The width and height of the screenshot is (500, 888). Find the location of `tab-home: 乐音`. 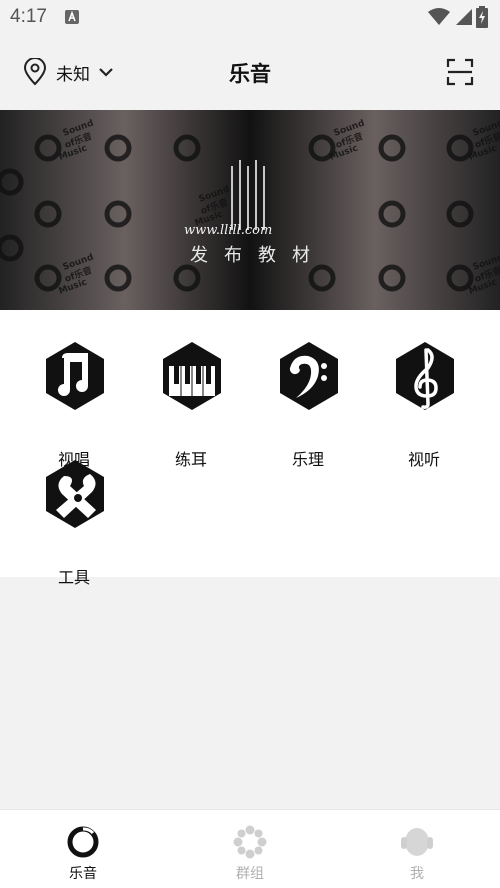

tab-home: 乐音 is located at coordinates (83, 849).